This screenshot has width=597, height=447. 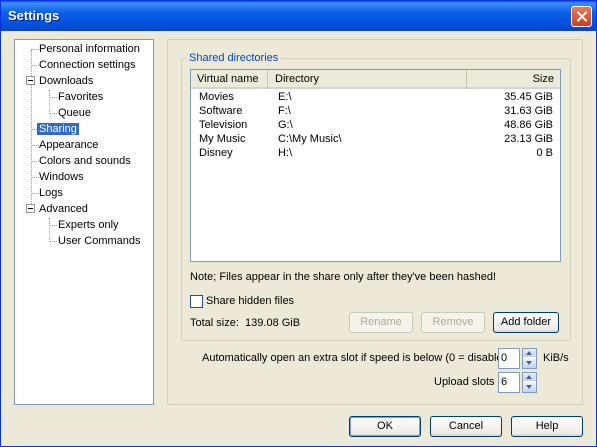 What do you see at coordinates (375, 125) in the screenshot?
I see `list-item: Television G:\ 48.86 GiB` at bounding box center [375, 125].